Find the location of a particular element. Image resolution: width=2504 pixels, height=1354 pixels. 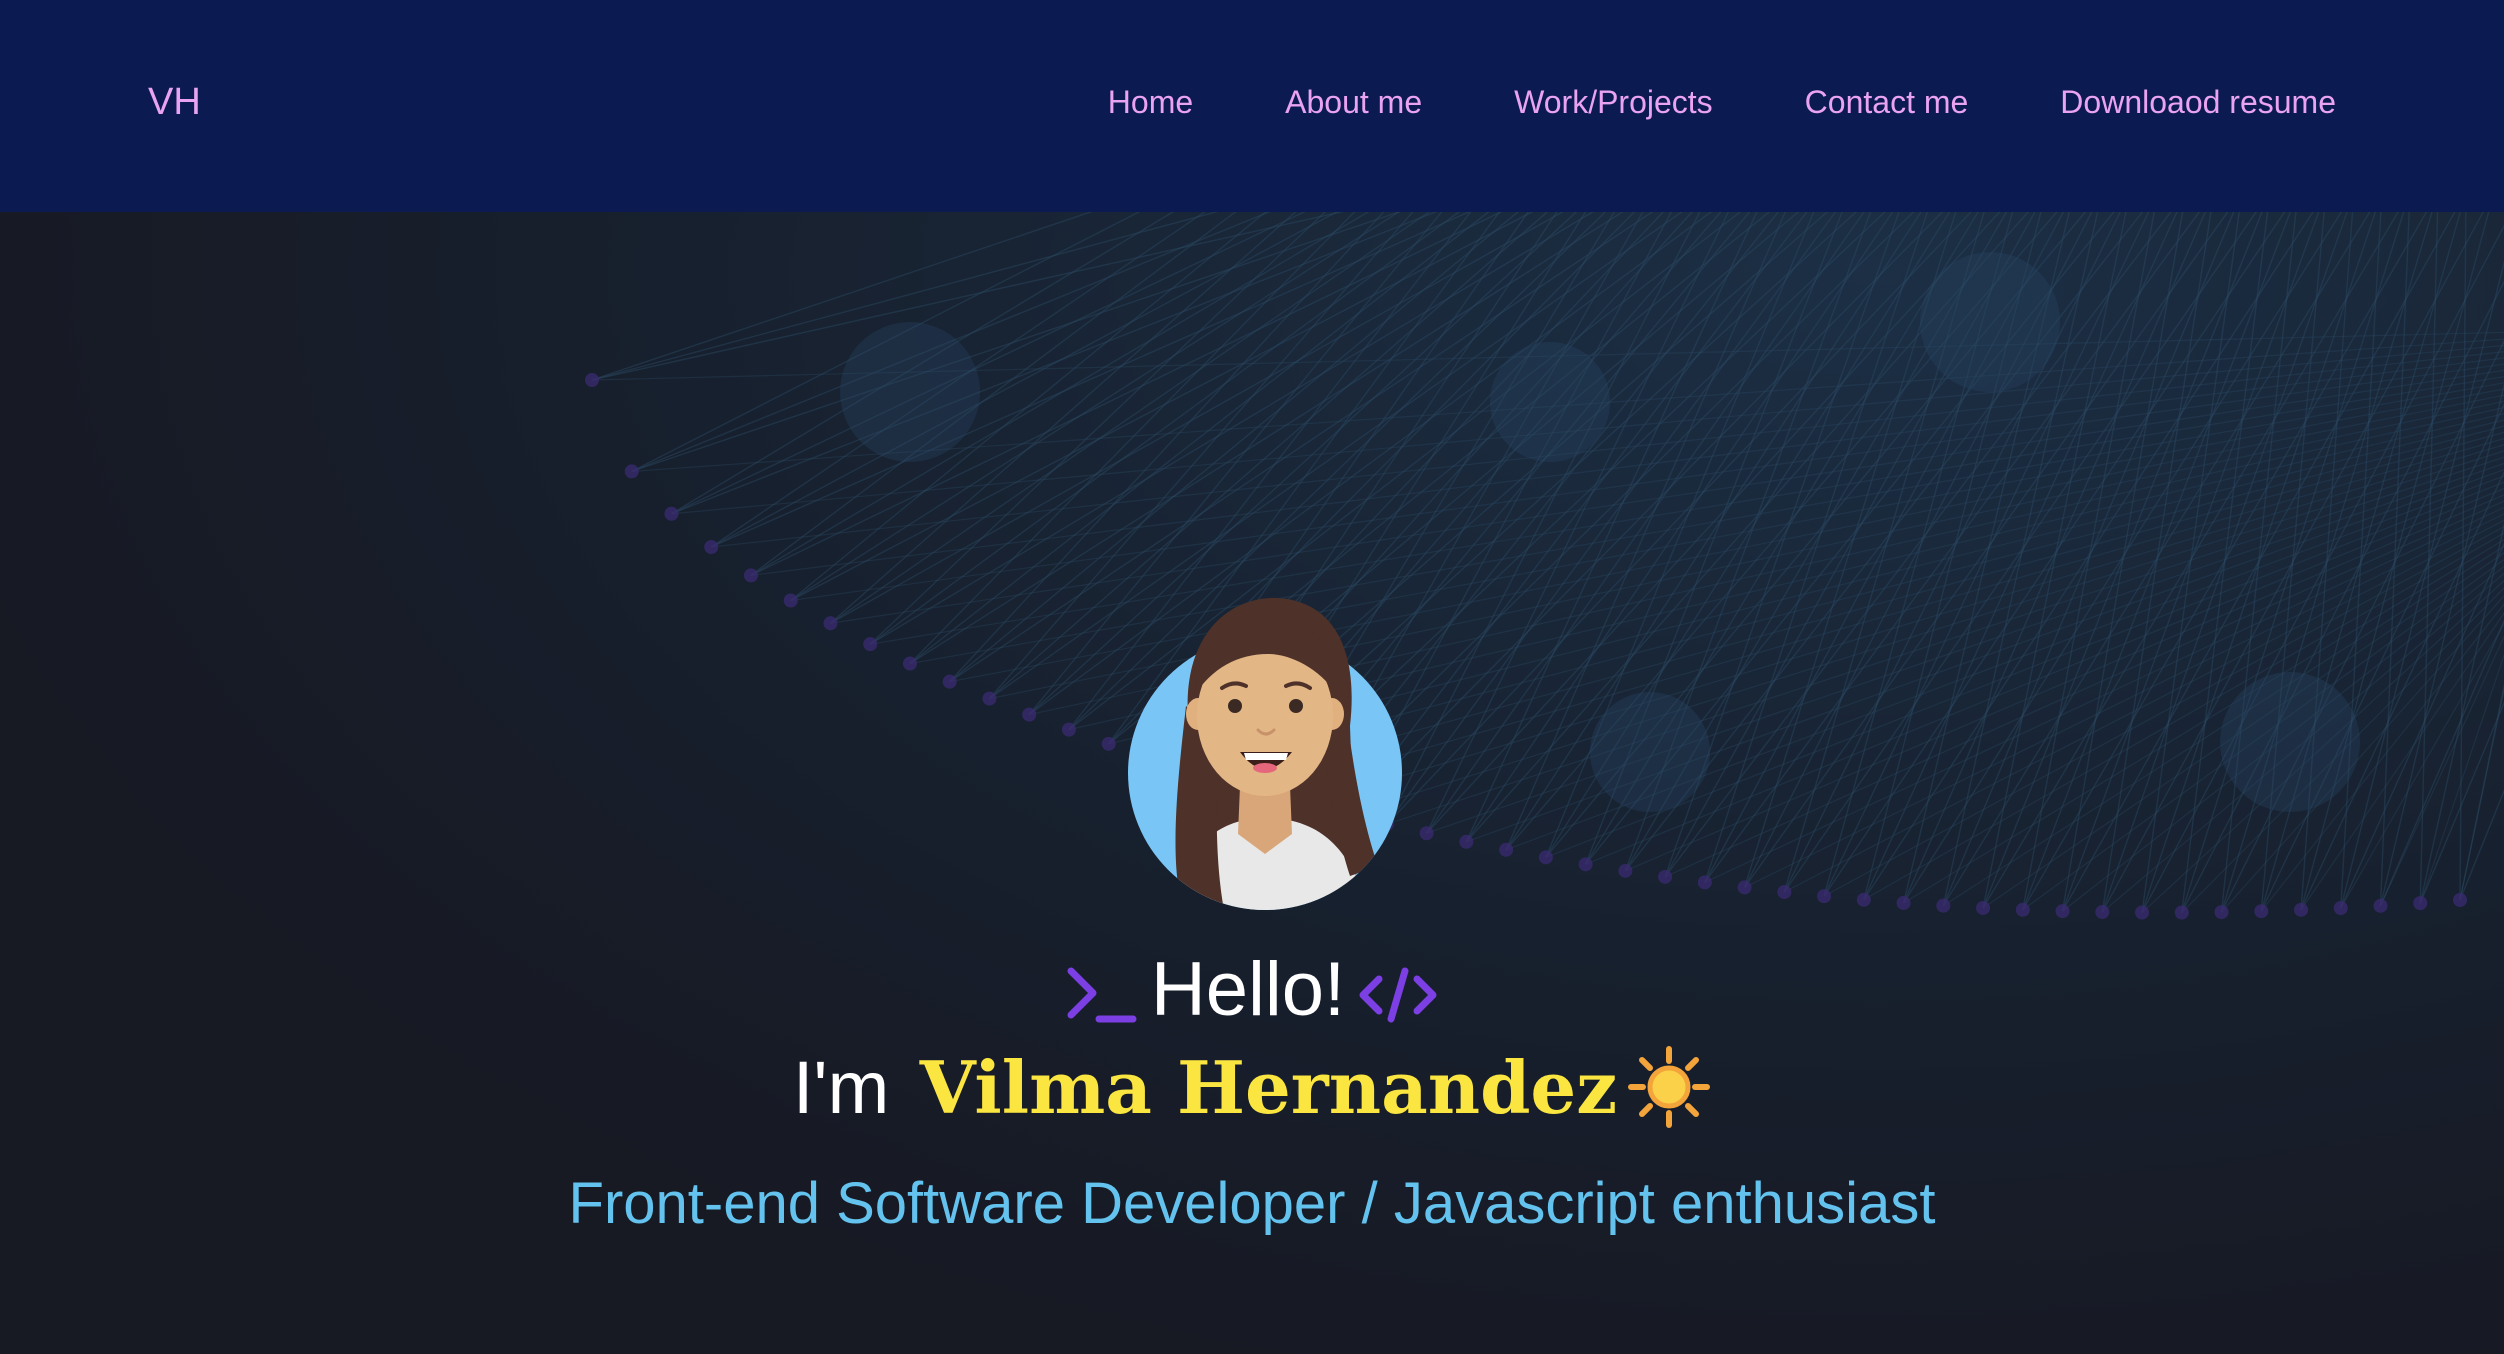

sun-emoji-icon is located at coordinates (1669, 1087).